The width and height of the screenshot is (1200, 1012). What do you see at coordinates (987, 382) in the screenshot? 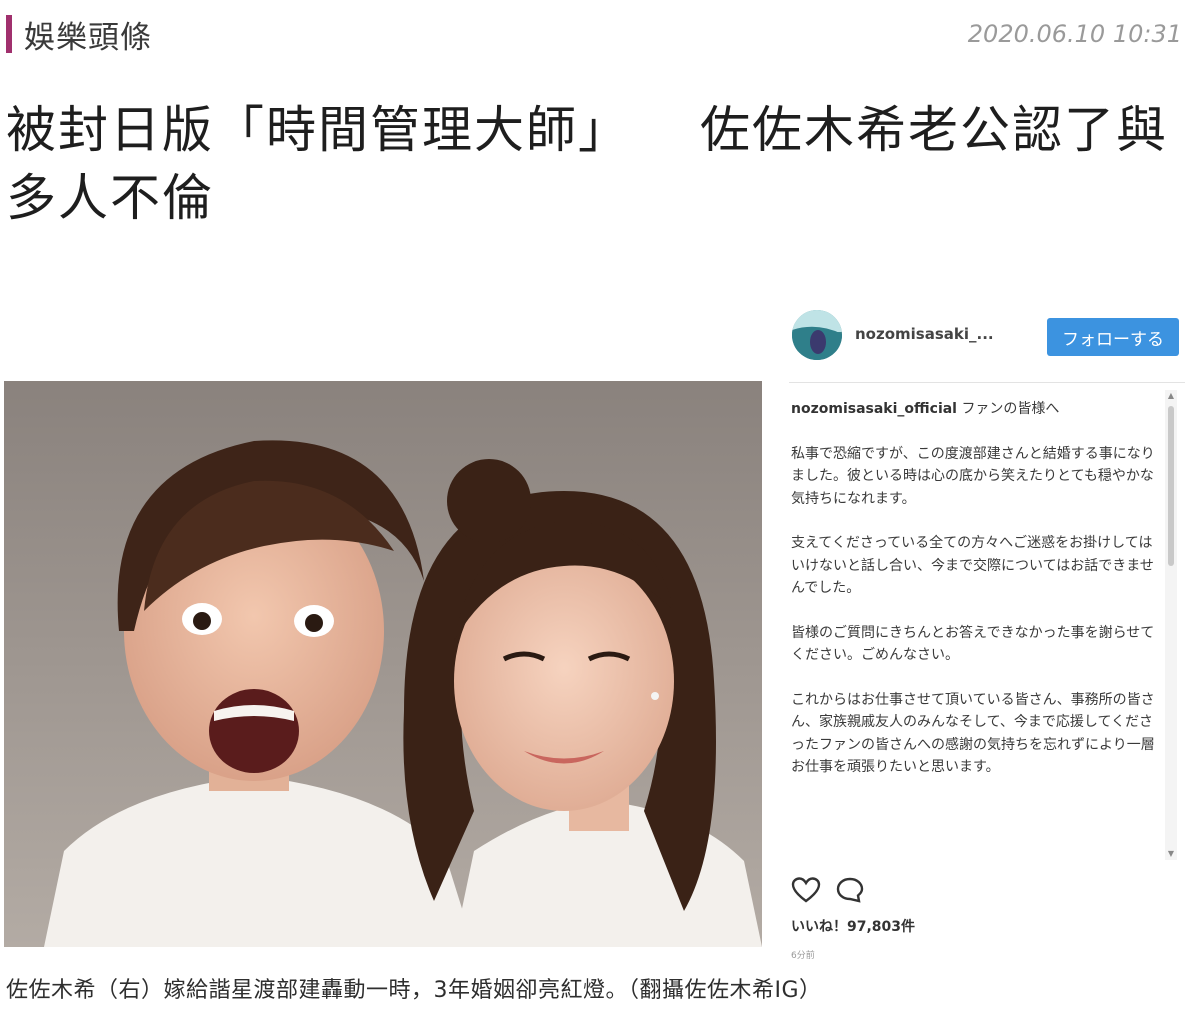
I see `divider` at bounding box center [987, 382].